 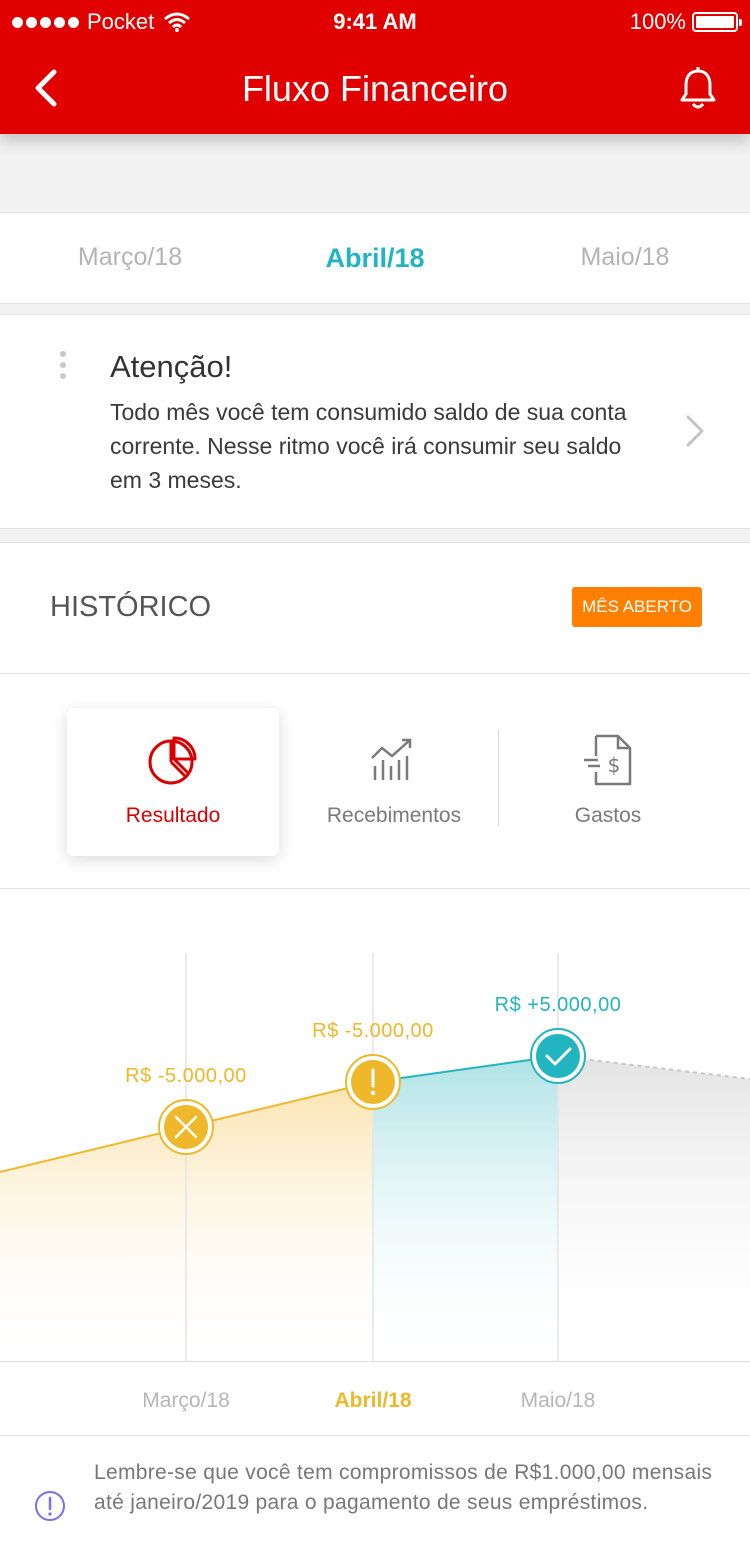 I want to click on expense-document-icon: $, so click(x=608, y=760).